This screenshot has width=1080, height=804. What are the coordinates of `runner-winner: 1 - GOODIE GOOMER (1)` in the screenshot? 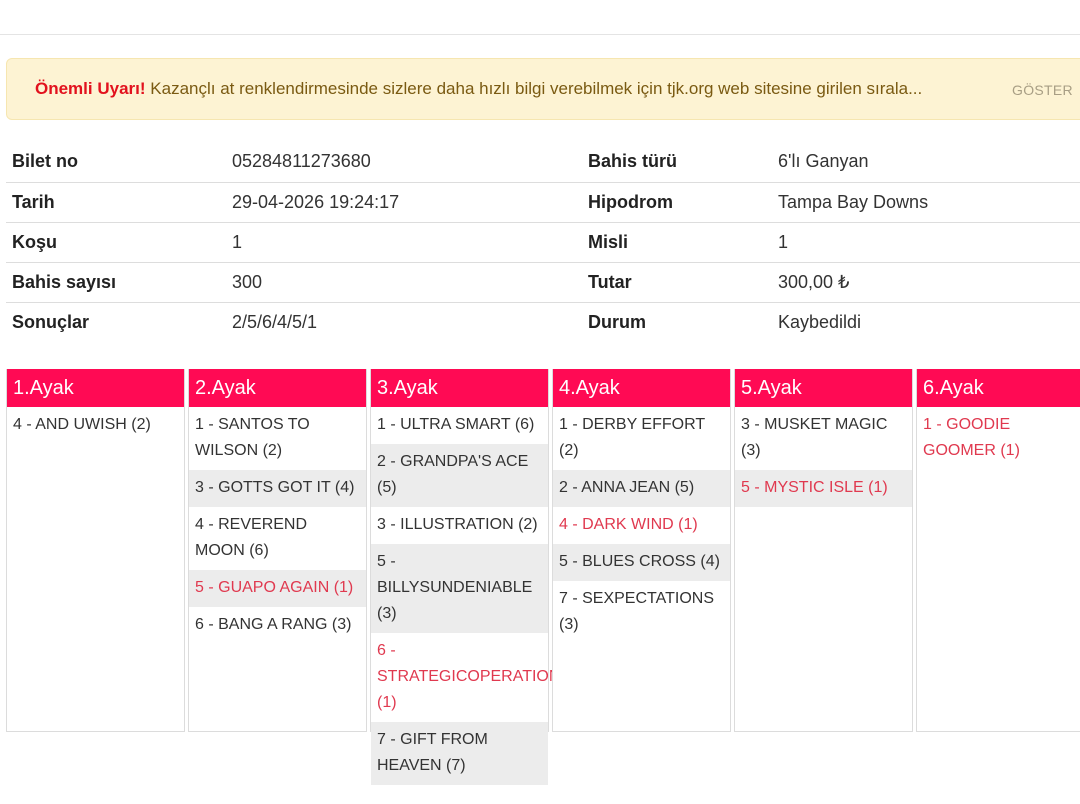 It's located at (971, 437).